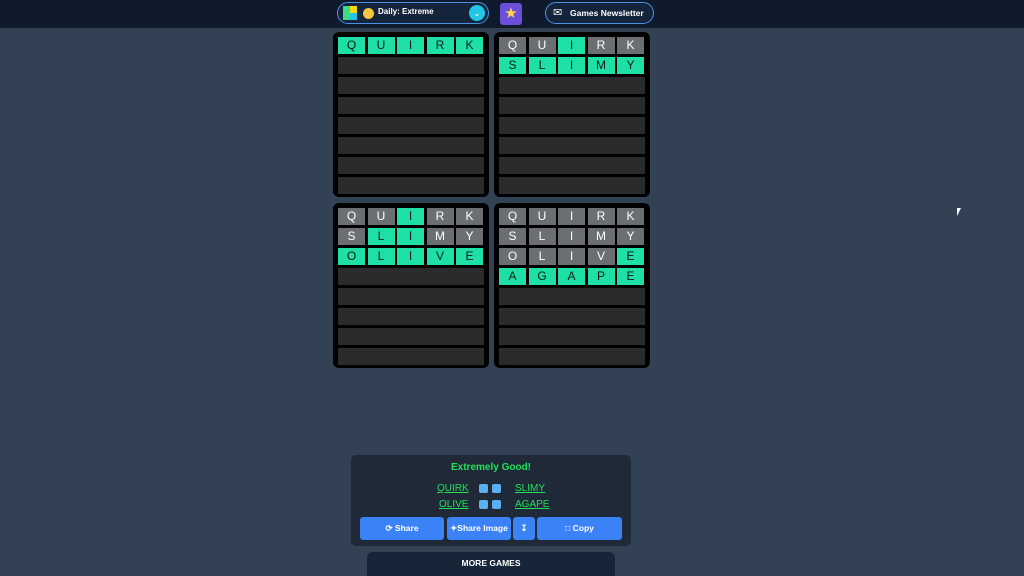 Image resolution: width=1024 pixels, height=576 pixels. Describe the element at coordinates (959, 212) in the screenshot. I see `mouse-cursor-icon` at that location.